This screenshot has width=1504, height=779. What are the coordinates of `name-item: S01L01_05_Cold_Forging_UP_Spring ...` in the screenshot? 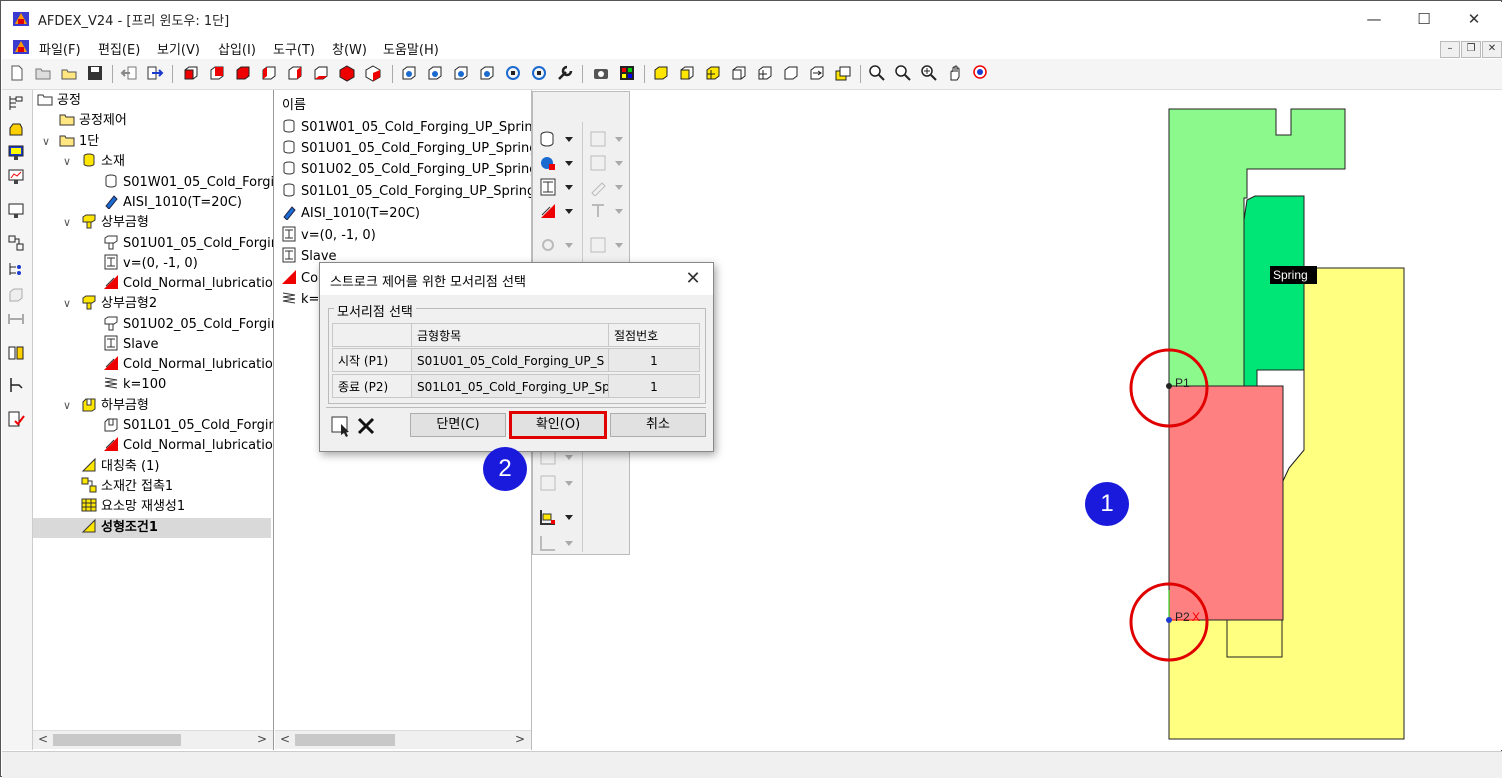 It's located at (406, 192).